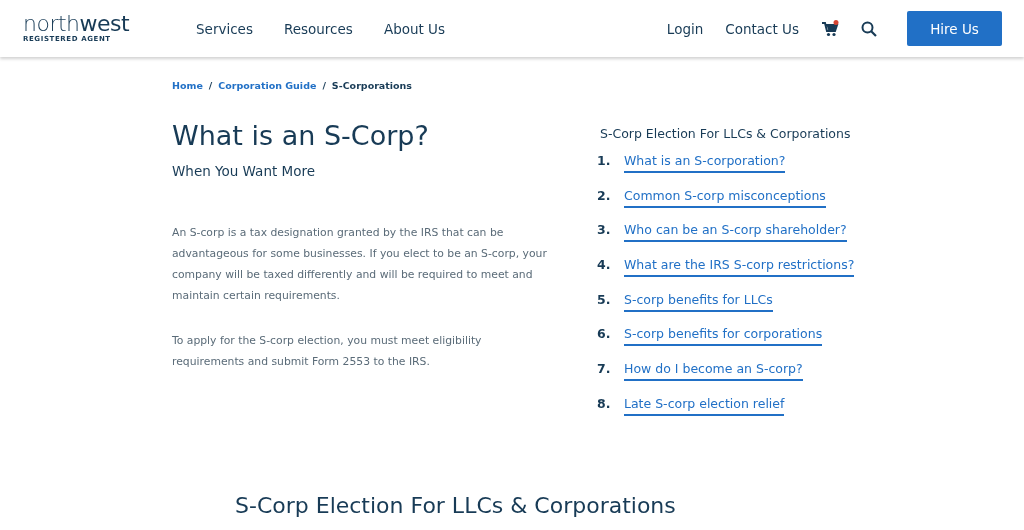  Describe the element at coordinates (604, 369) in the screenshot. I see `list-number: 7.` at that location.